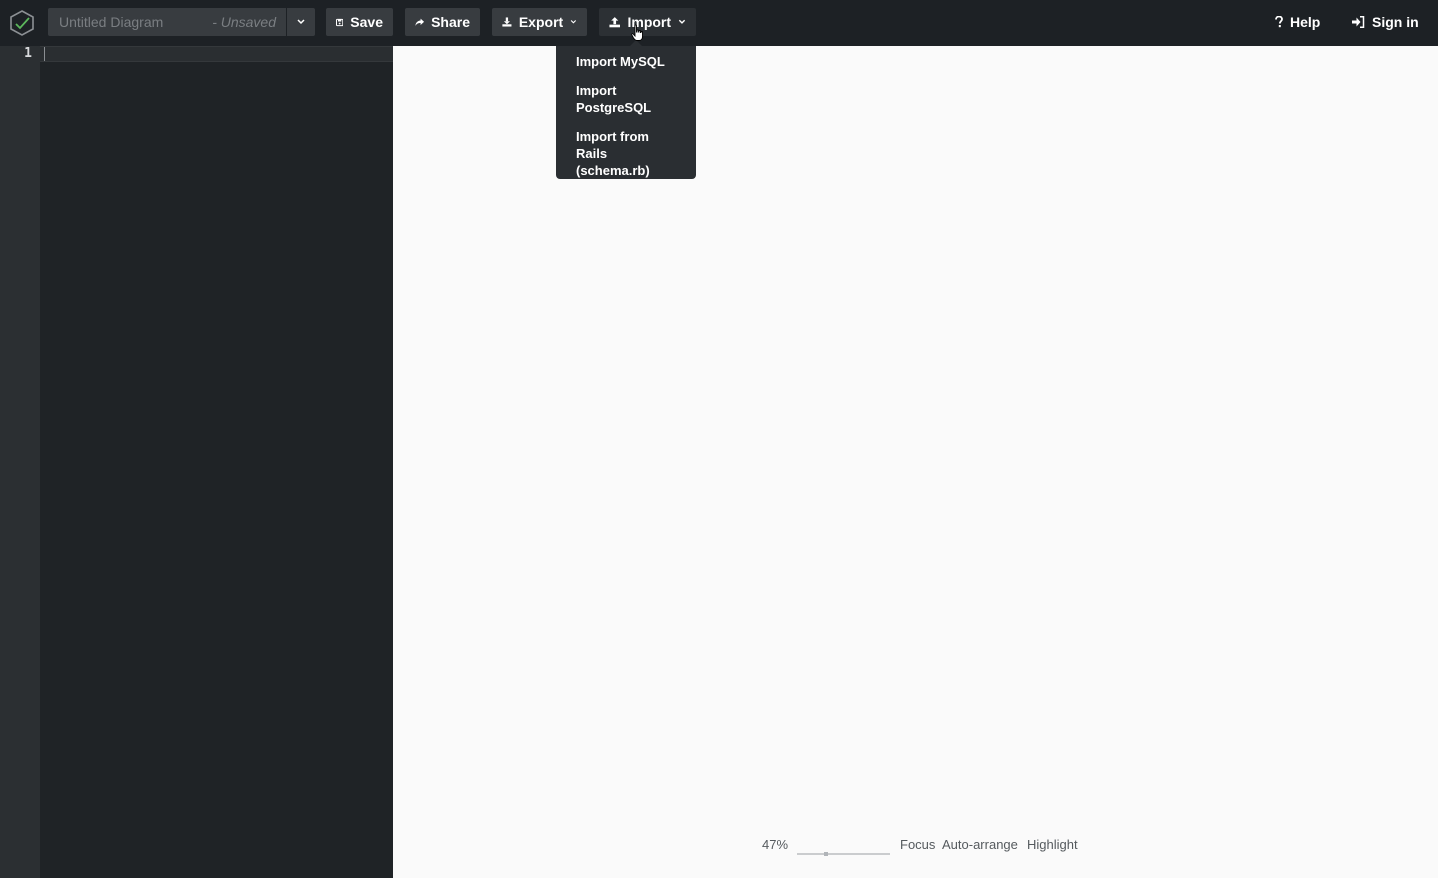  What do you see at coordinates (244, 22) in the screenshot?
I see `save-state-label: - Unsaved` at bounding box center [244, 22].